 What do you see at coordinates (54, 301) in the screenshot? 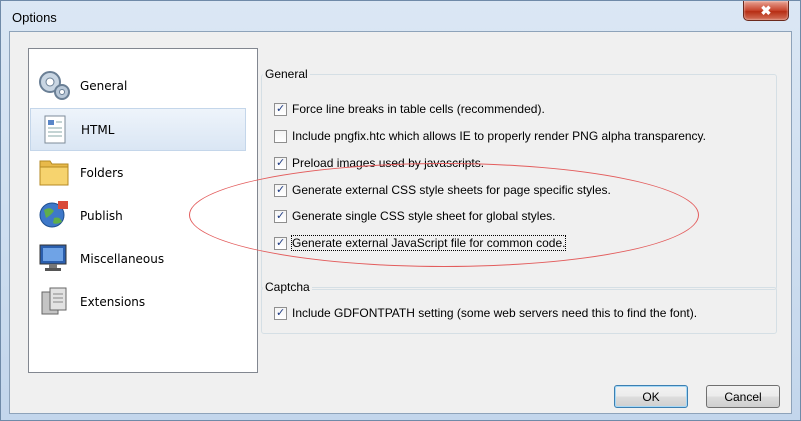
I see `extensions-icon` at bounding box center [54, 301].